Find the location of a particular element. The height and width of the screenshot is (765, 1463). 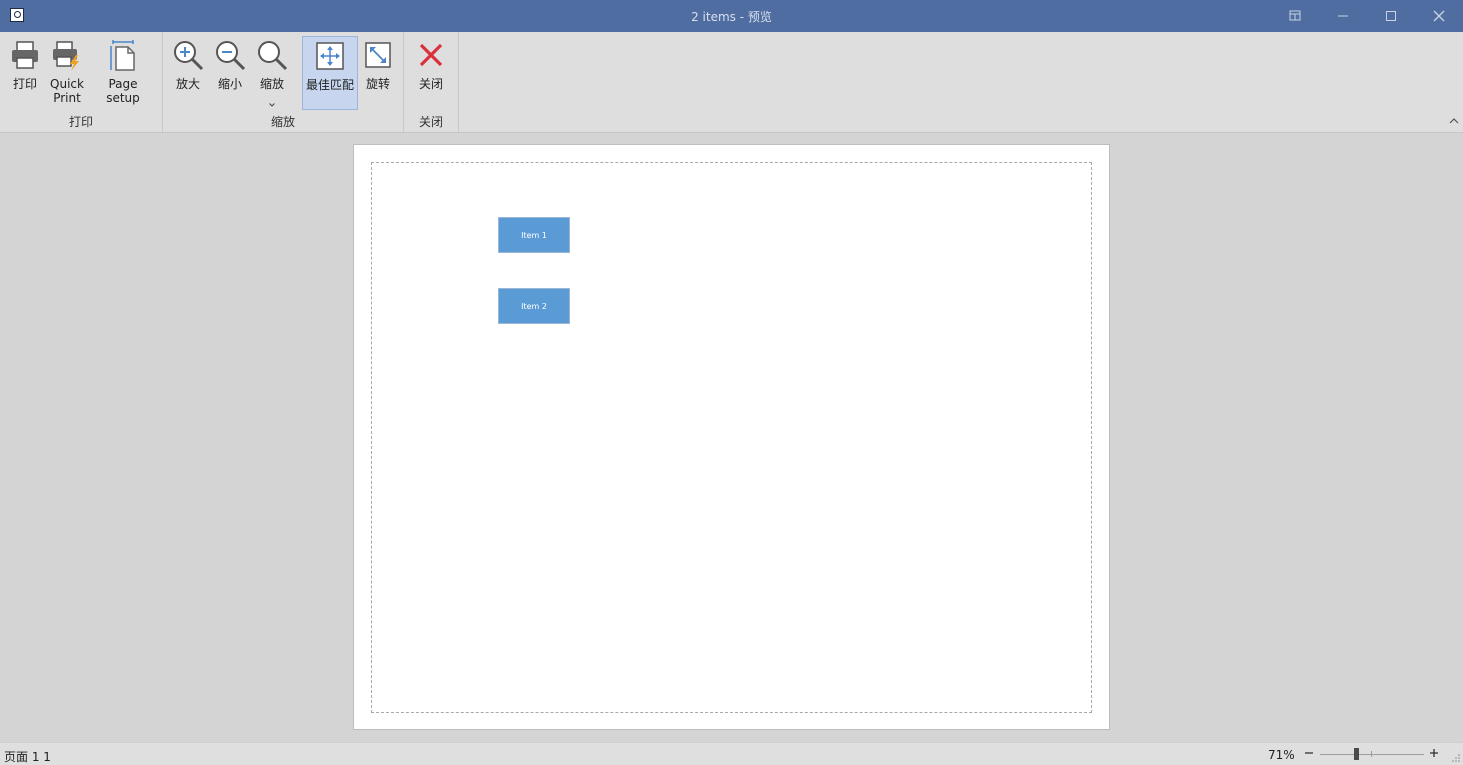

page-setup-label: Page setup is located at coordinates (123, 91).